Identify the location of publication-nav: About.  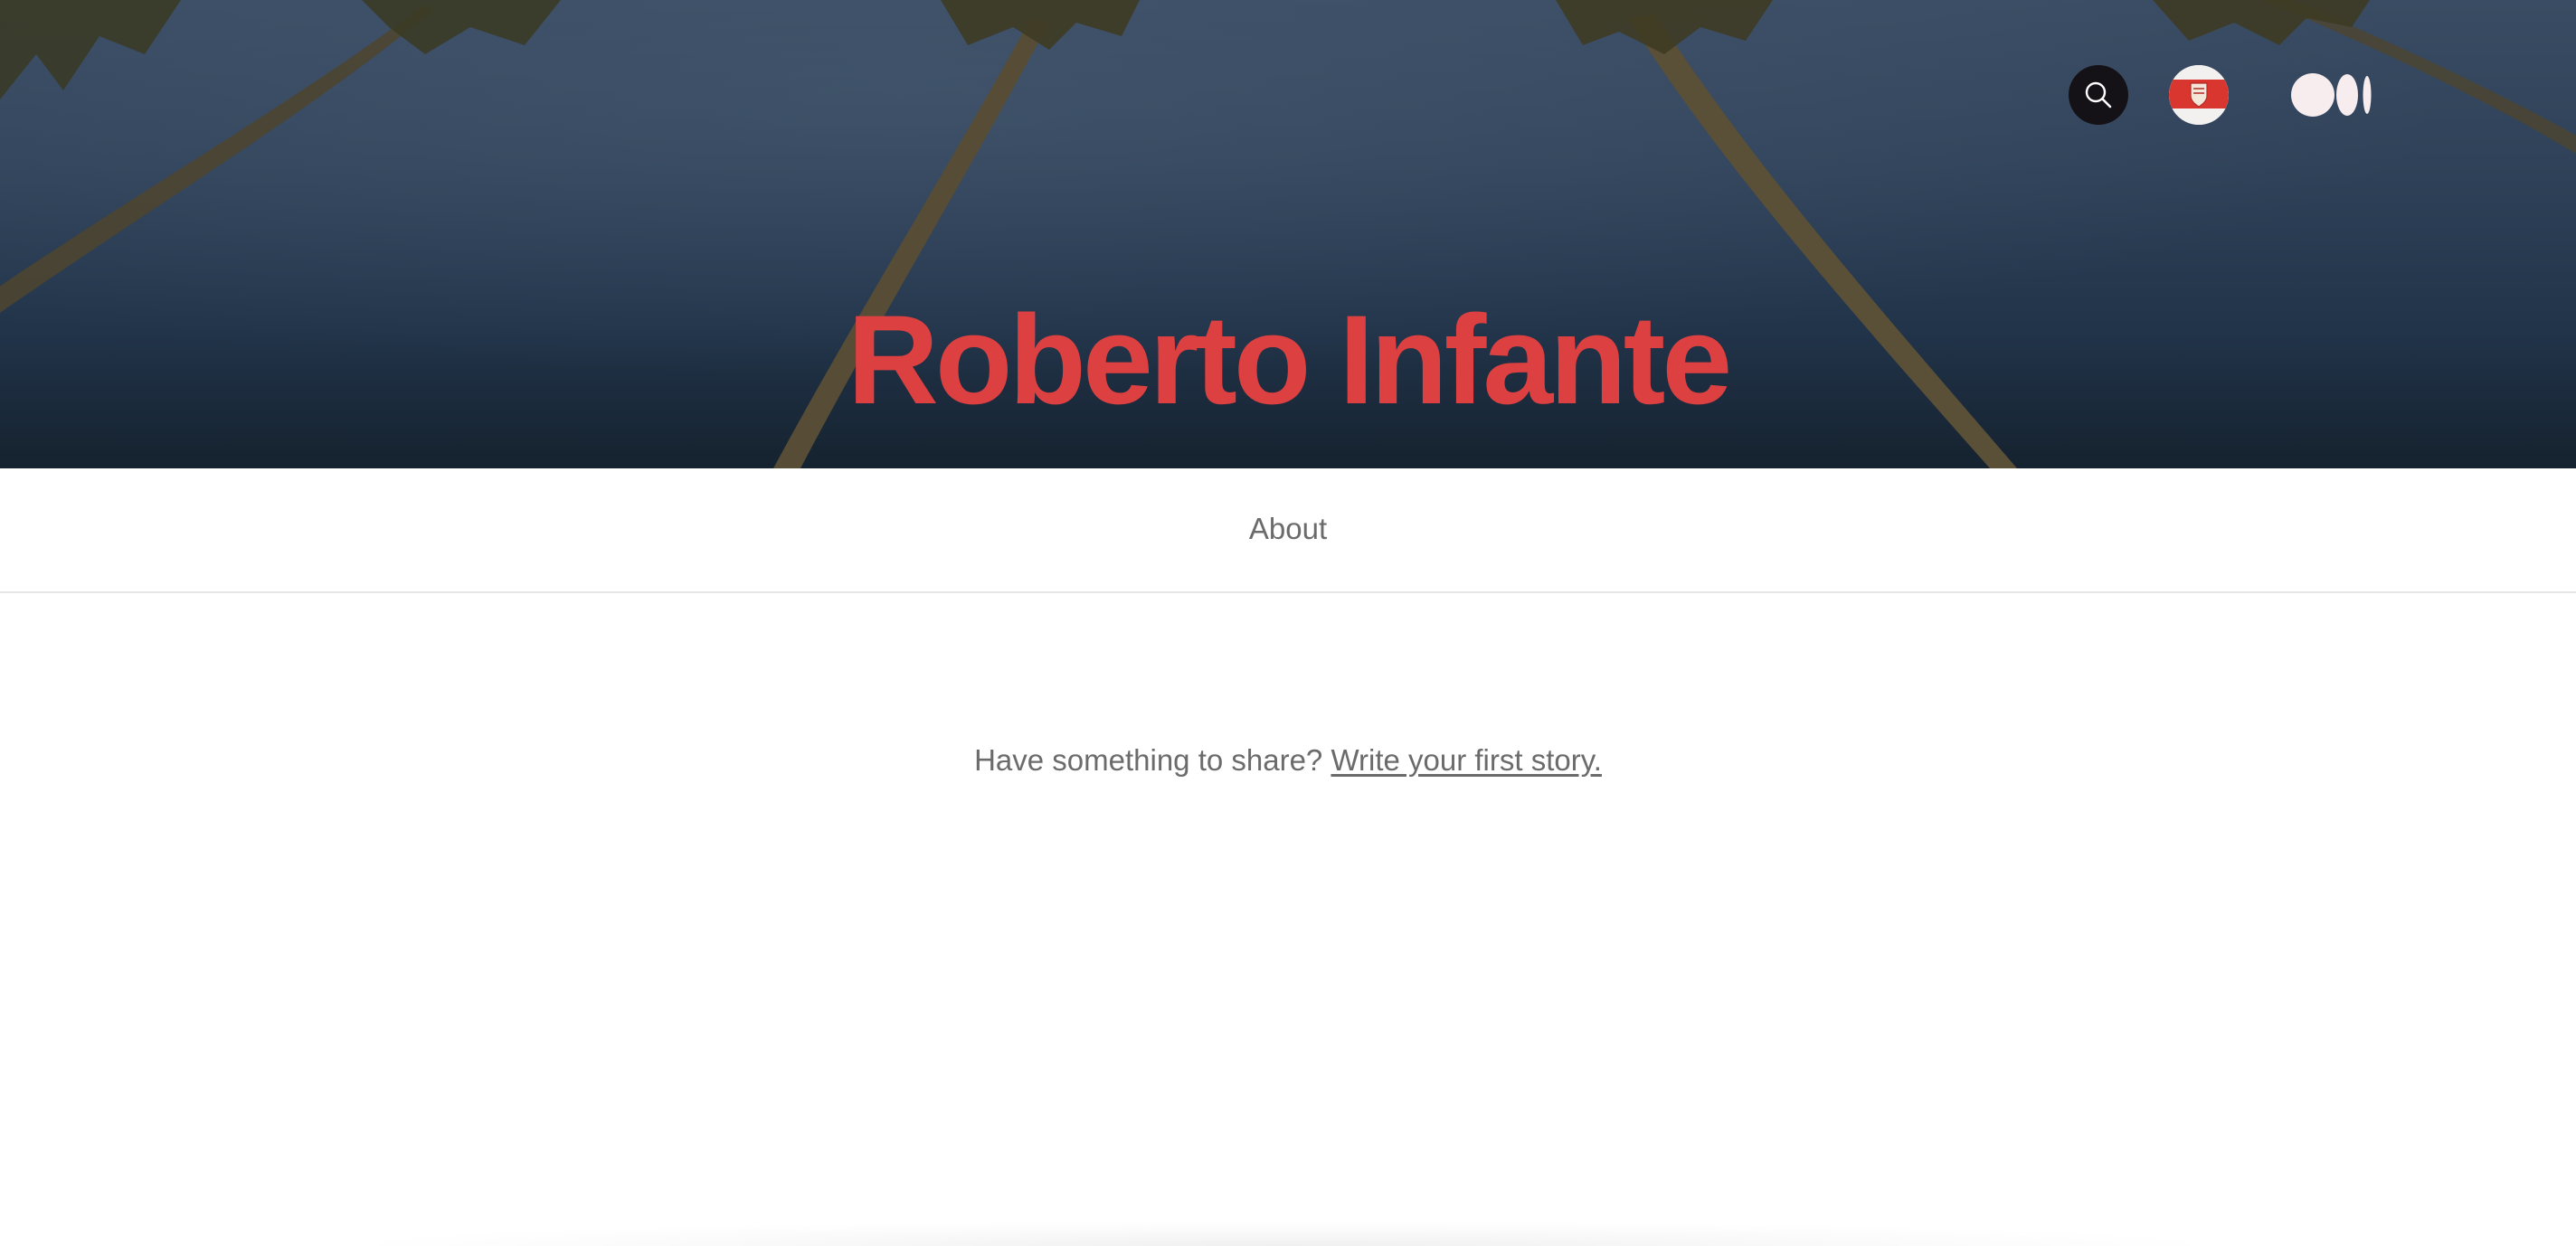
(1288, 531).